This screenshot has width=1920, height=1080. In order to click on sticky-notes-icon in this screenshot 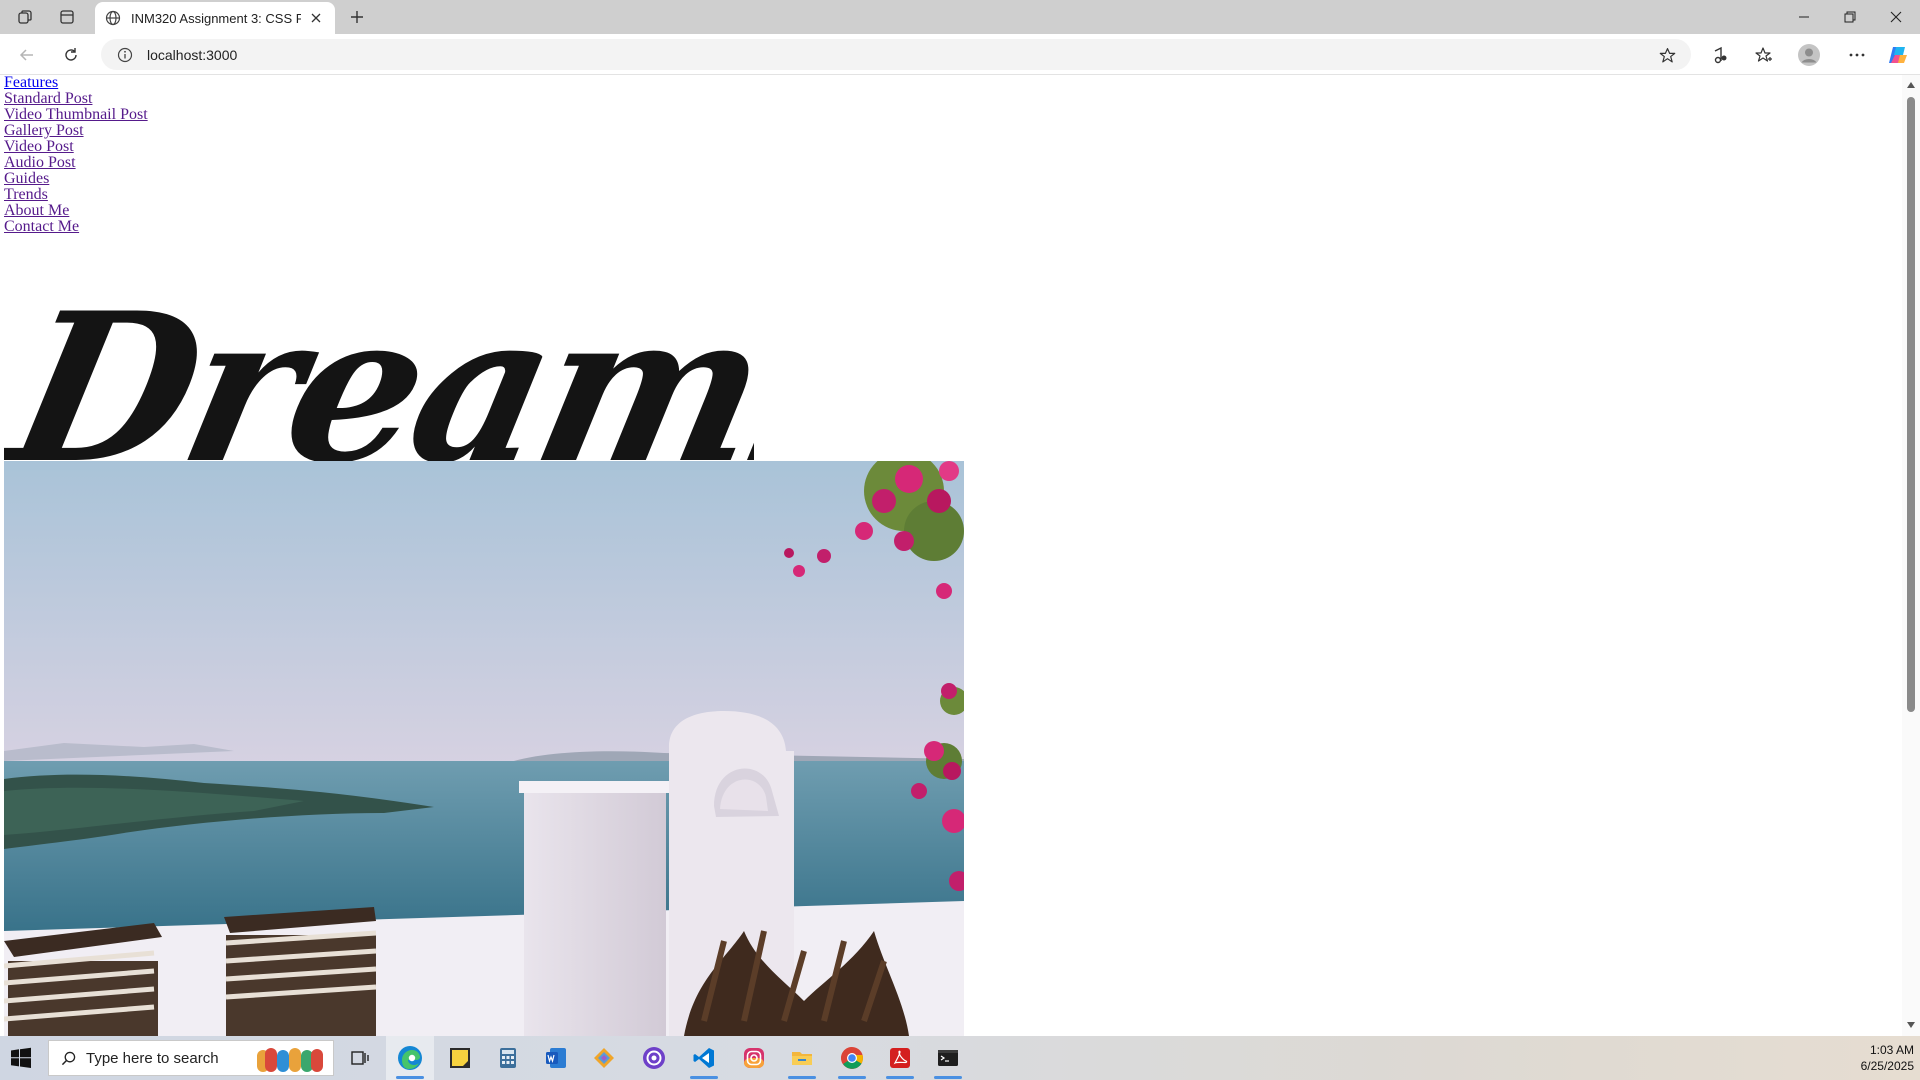, I will do `click(460, 1058)`.